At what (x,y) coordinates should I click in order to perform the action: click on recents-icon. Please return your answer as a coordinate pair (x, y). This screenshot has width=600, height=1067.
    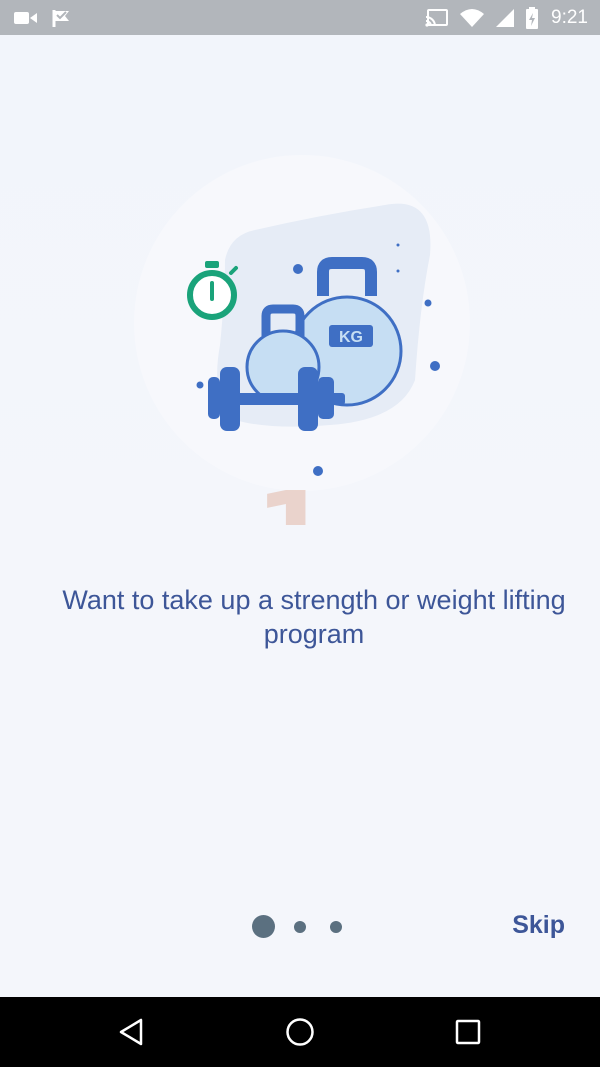
    Looking at the image, I should click on (468, 1032).